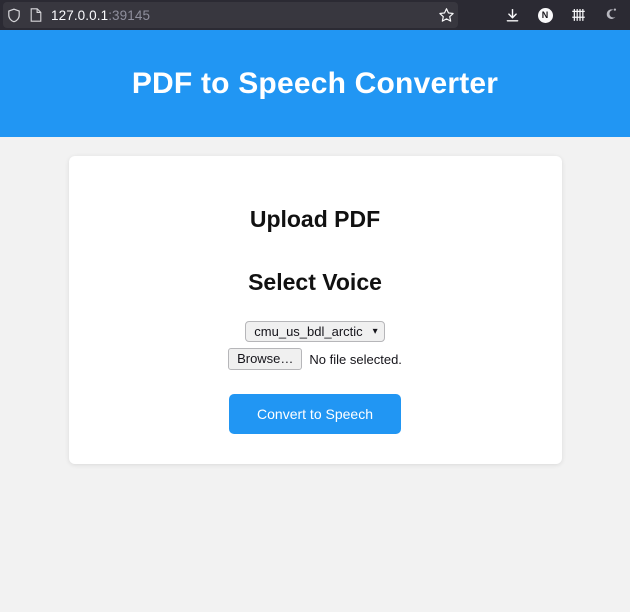 This screenshot has width=630, height=612. What do you see at coordinates (315, 282) in the screenshot?
I see `select-voice-heading: Select Voice` at bounding box center [315, 282].